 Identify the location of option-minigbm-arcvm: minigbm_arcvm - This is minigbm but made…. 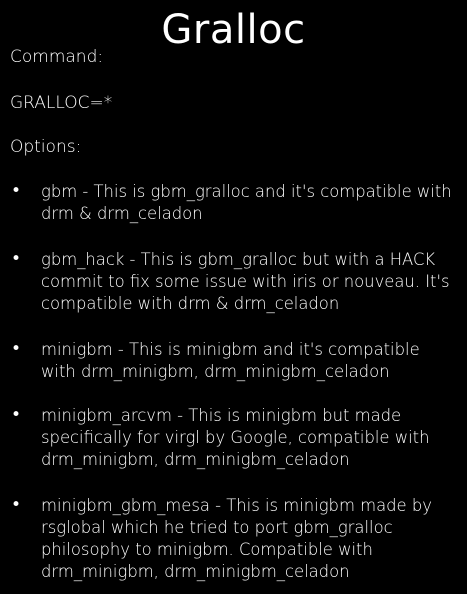
(235, 437).